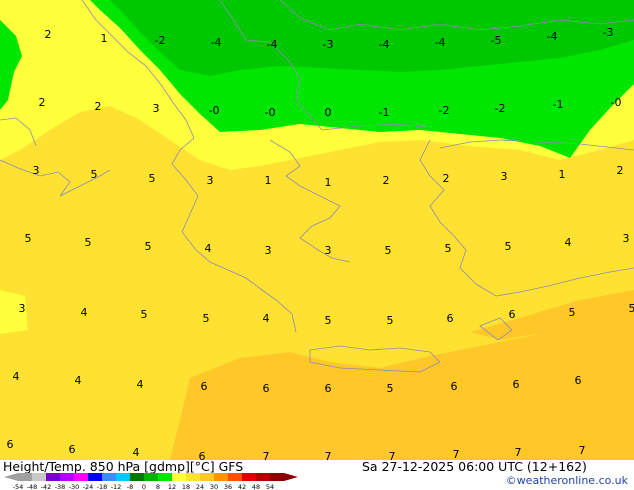 Image resolution: width=634 pixels, height=490 pixels. Describe the element at coordinates (474, 466) in the screenshot. I see `map-datetime: Sa 27-12-2025 06:00 UTC (12+162)` at that location.